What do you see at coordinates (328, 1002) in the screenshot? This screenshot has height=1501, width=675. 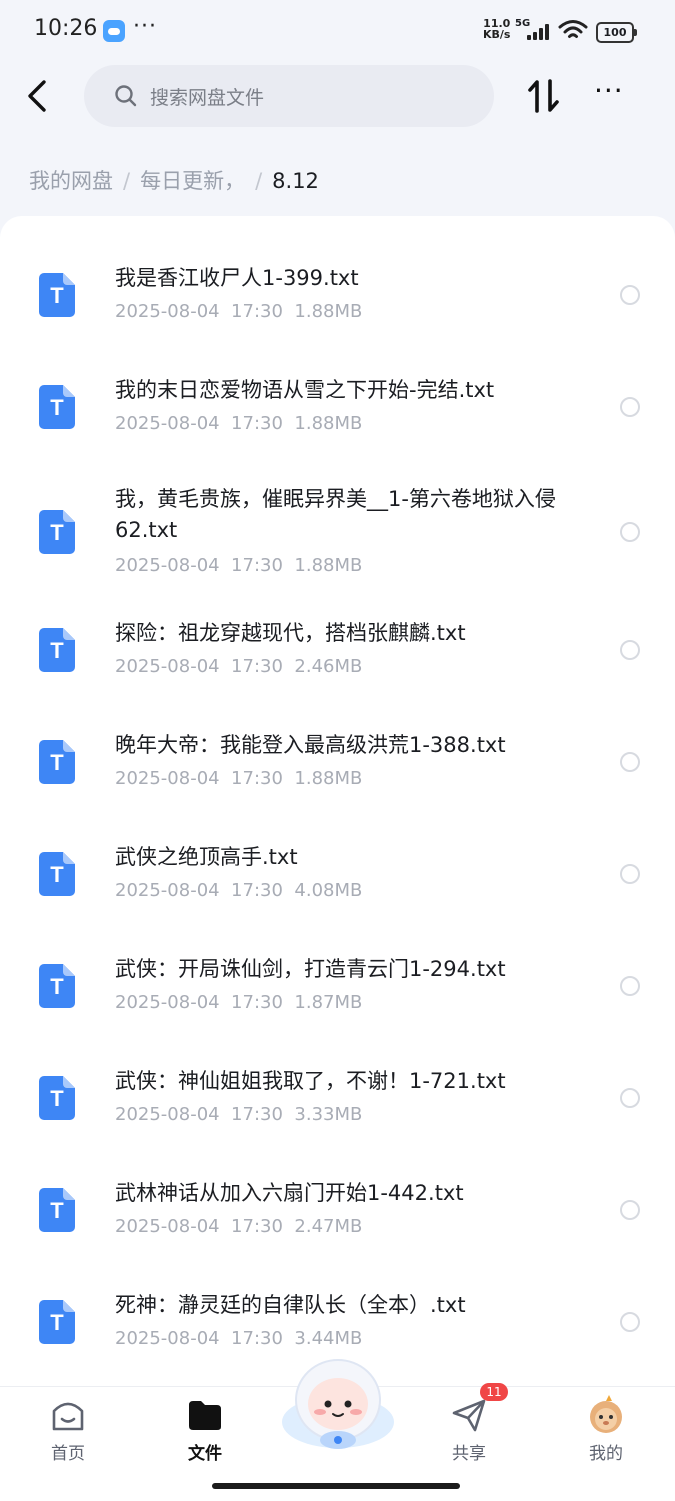 I see `file-size: 1.87MB` at bounding box center [328, 1002].